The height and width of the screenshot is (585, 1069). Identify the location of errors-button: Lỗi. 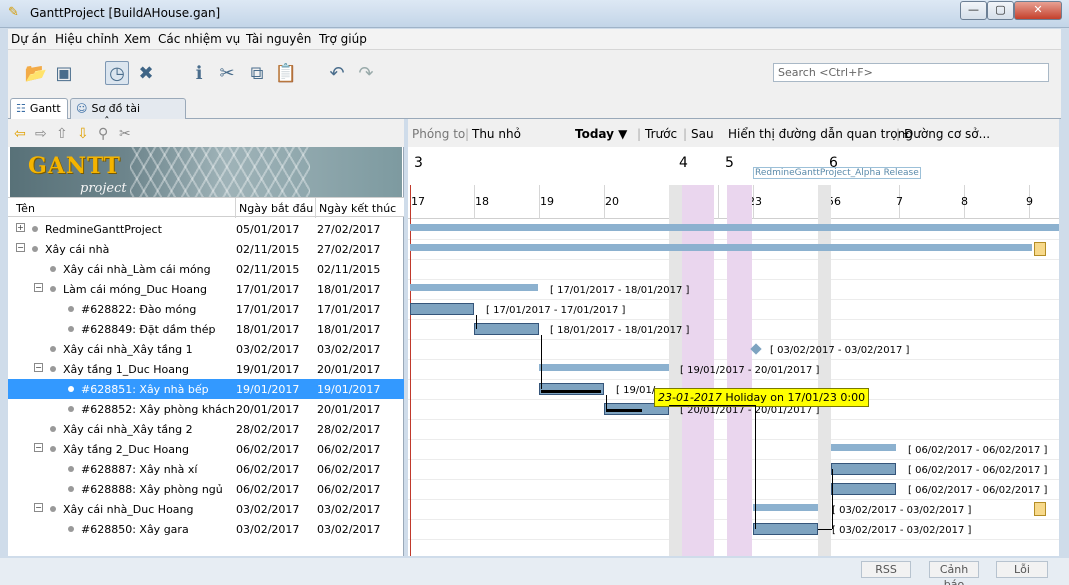
(1022, 569).